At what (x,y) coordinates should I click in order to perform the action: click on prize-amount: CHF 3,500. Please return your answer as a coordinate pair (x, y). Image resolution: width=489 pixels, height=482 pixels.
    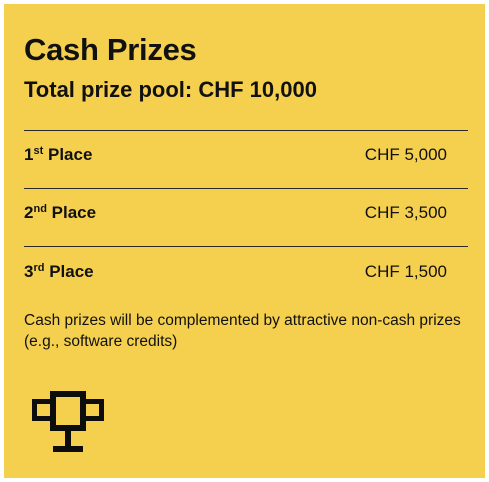
    Looking at the image, I should click on (405, 212).